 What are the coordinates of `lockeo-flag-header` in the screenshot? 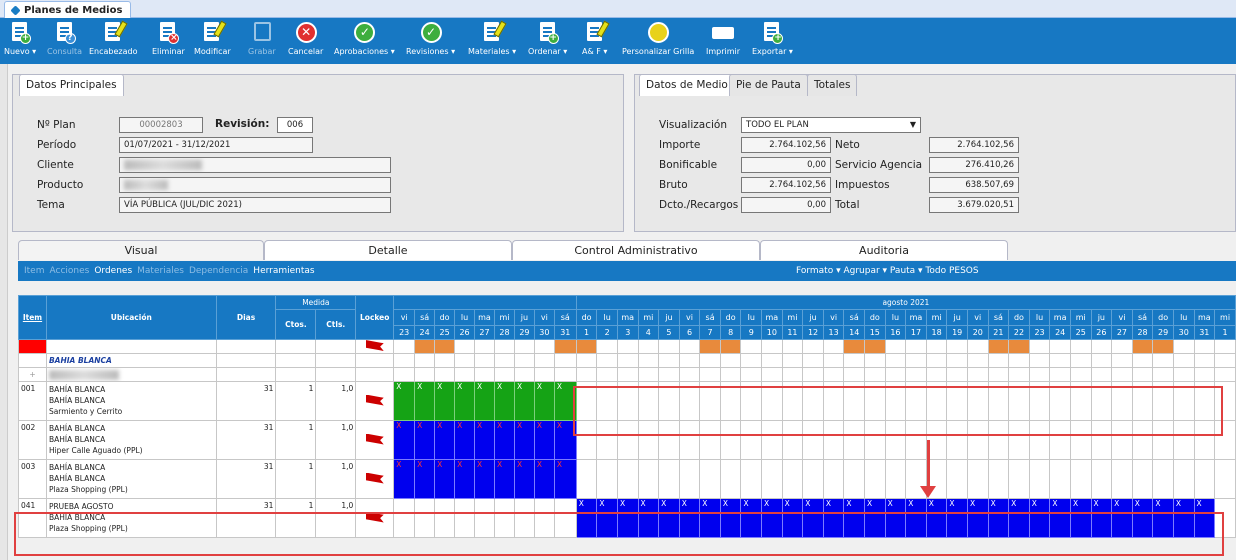 It's located at (375, 346).